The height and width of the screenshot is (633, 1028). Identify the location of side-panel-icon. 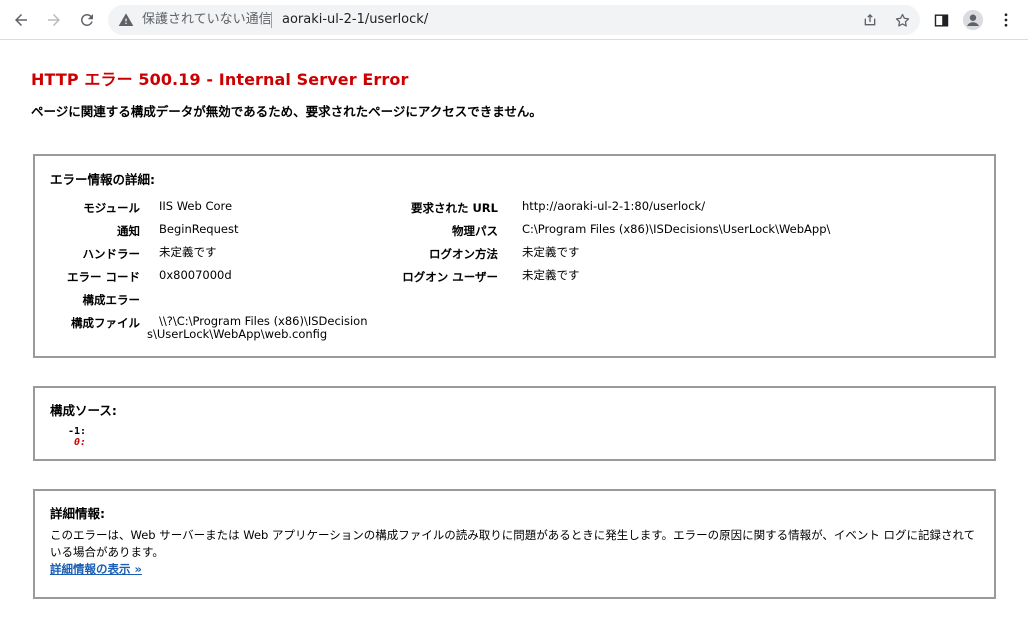
(941, 20).